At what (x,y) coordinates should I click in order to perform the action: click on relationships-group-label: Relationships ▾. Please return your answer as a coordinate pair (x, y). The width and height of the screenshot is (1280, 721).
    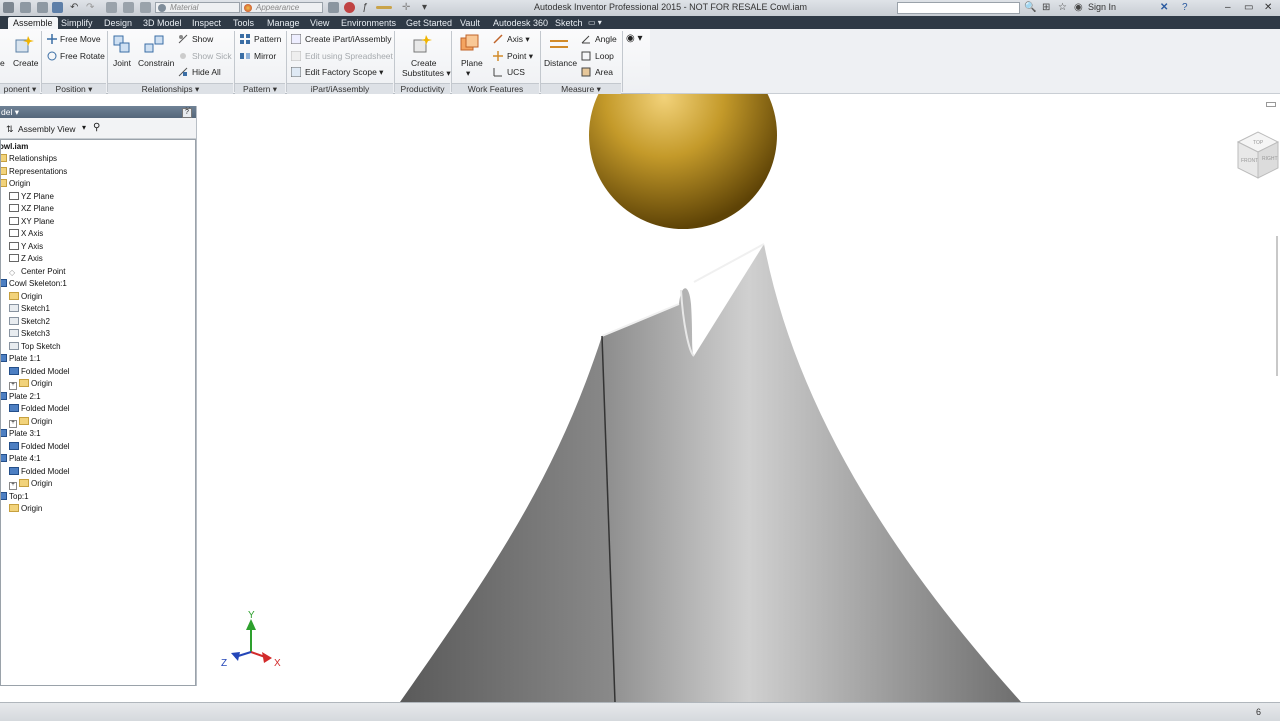
    Looking at the image, I should click on (170, 88).